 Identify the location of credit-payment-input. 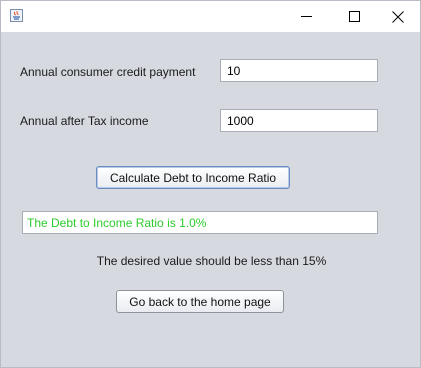
(299, 70).